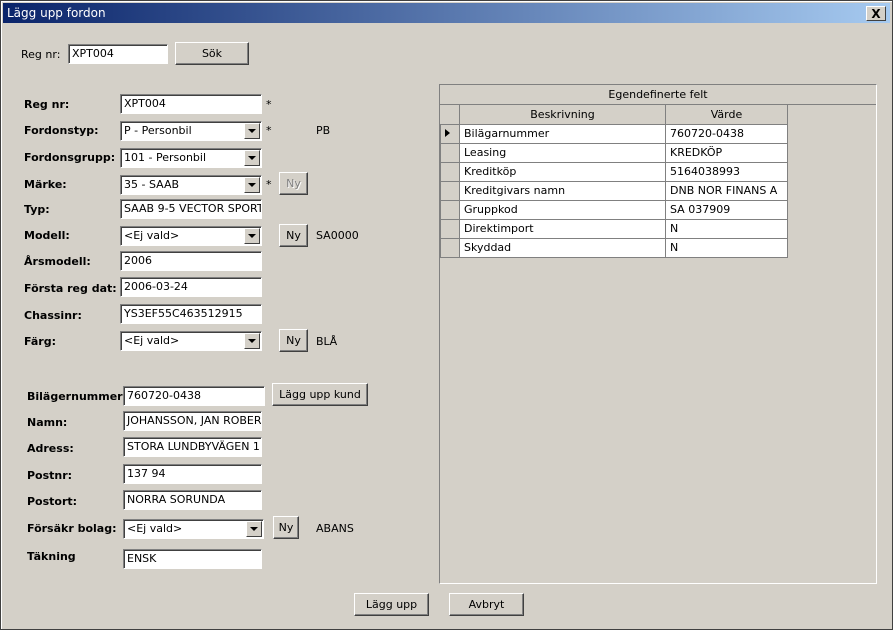 The image size is (893, 630). Describe the element at coordinates (562, 209) in the screenshot. I see `cell-description: Gruppkod` at that location.